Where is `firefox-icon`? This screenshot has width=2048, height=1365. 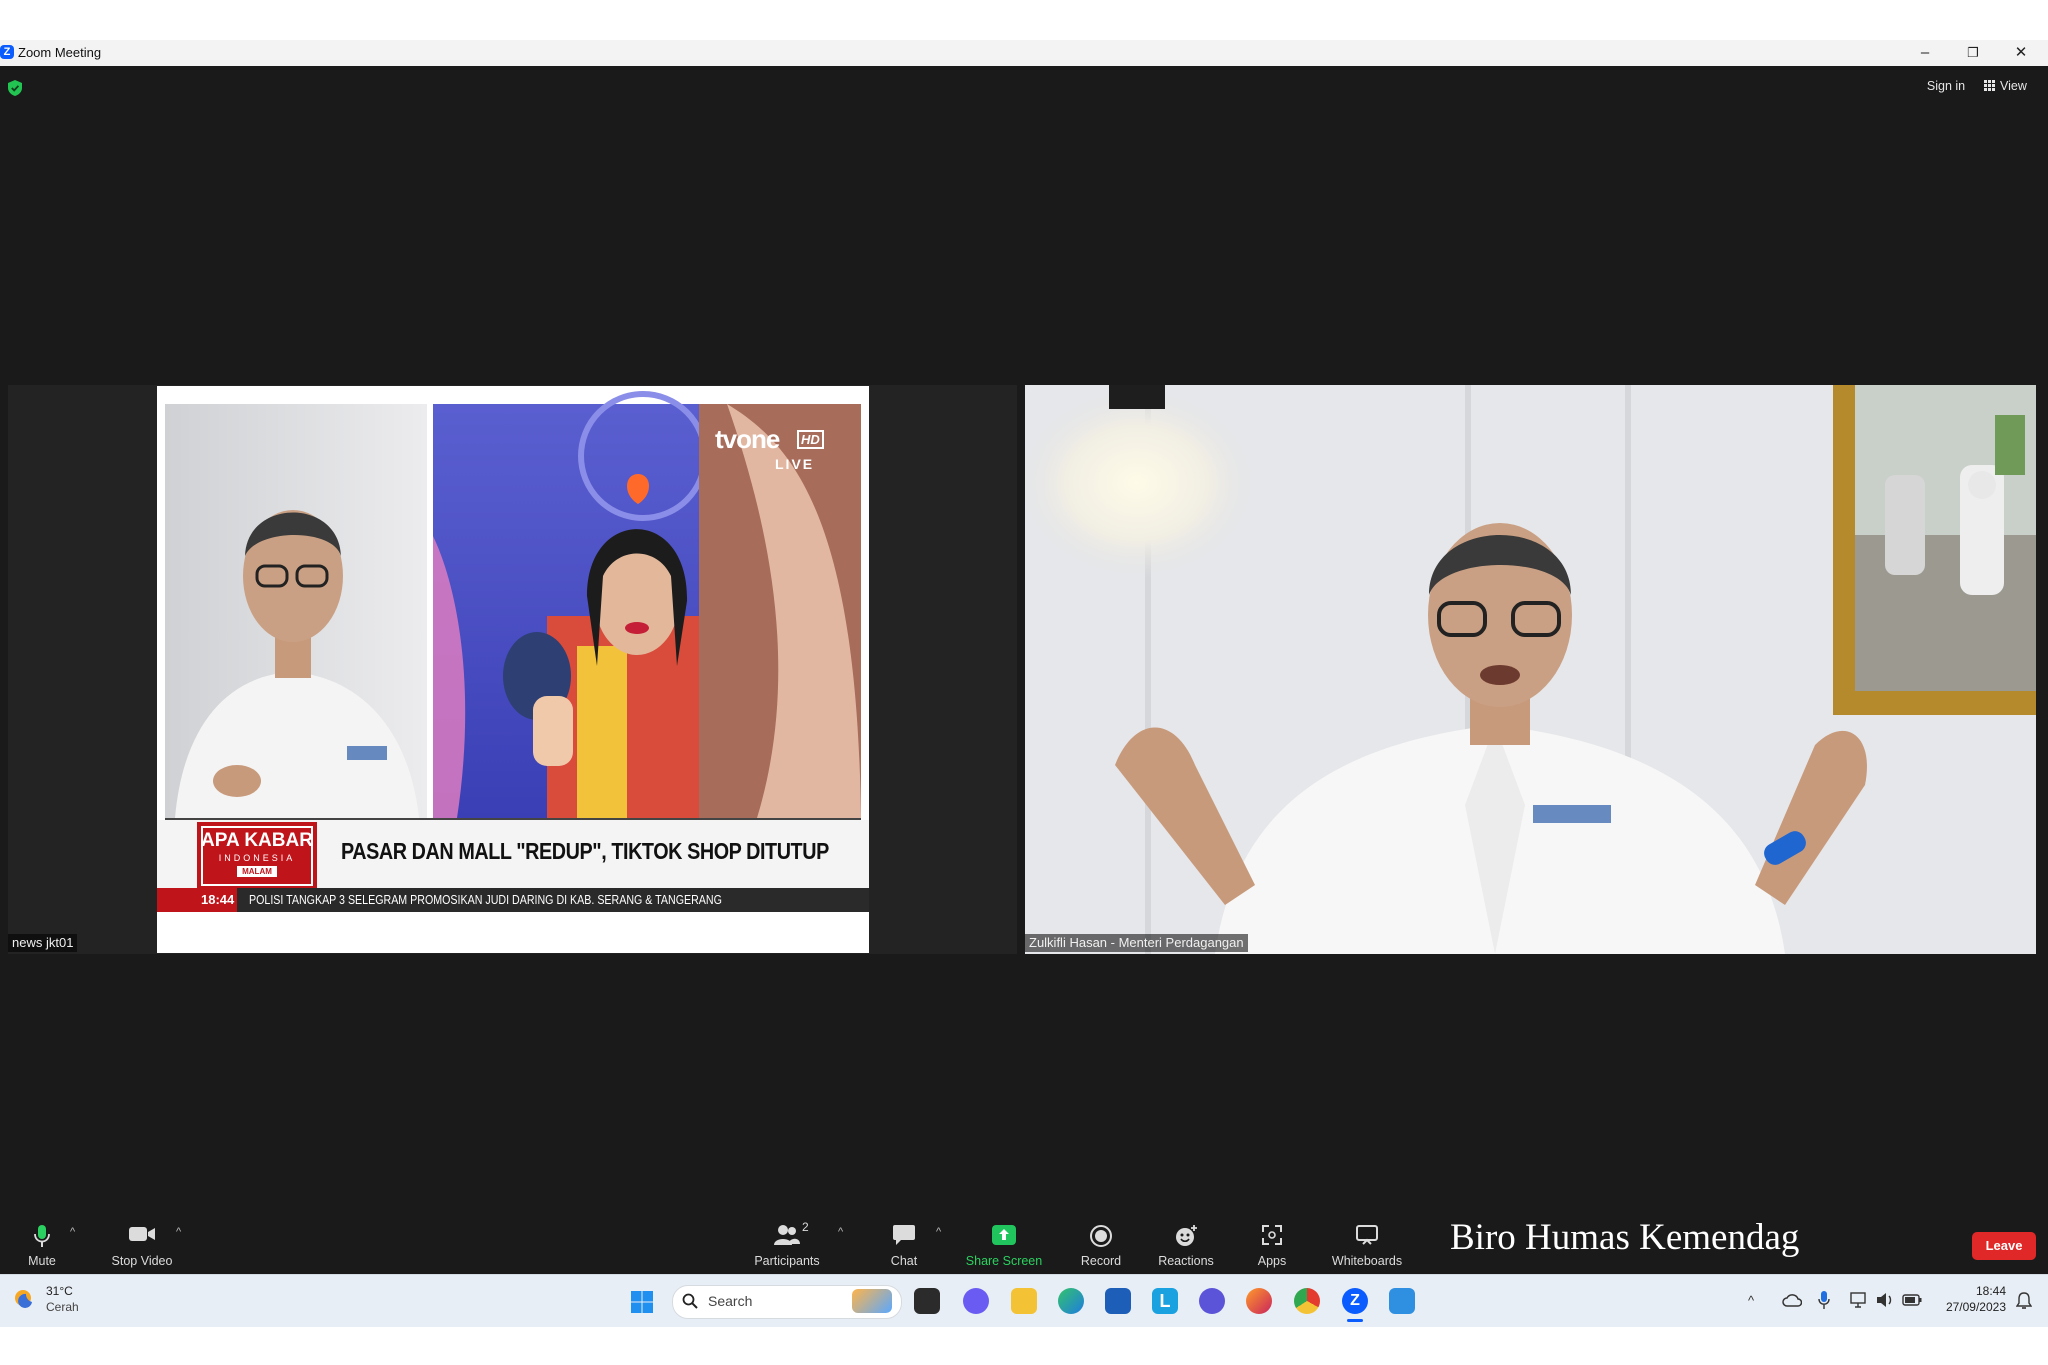
firefox-icon is located at coordinates (1259, 1301).